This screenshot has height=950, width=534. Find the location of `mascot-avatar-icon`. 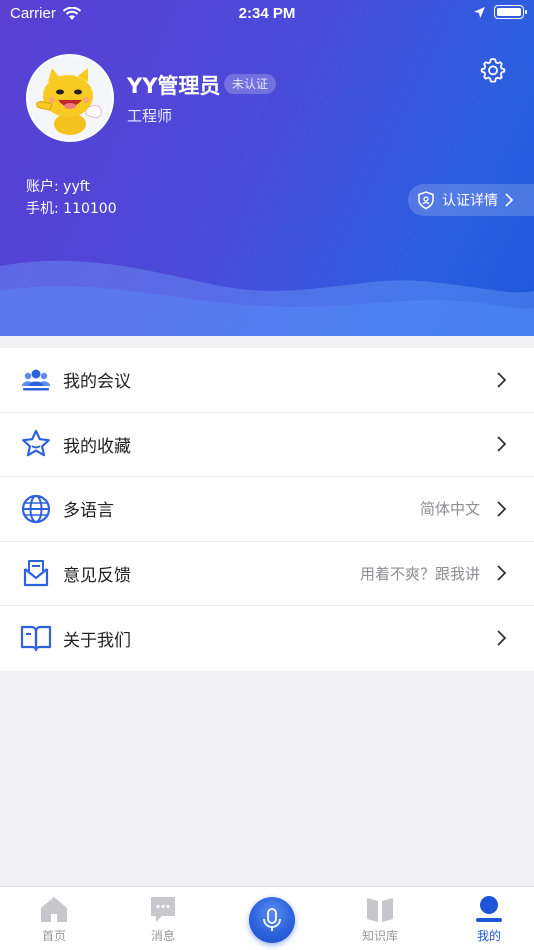

mascot-avatar-icon is located at coordinates (69, 101).